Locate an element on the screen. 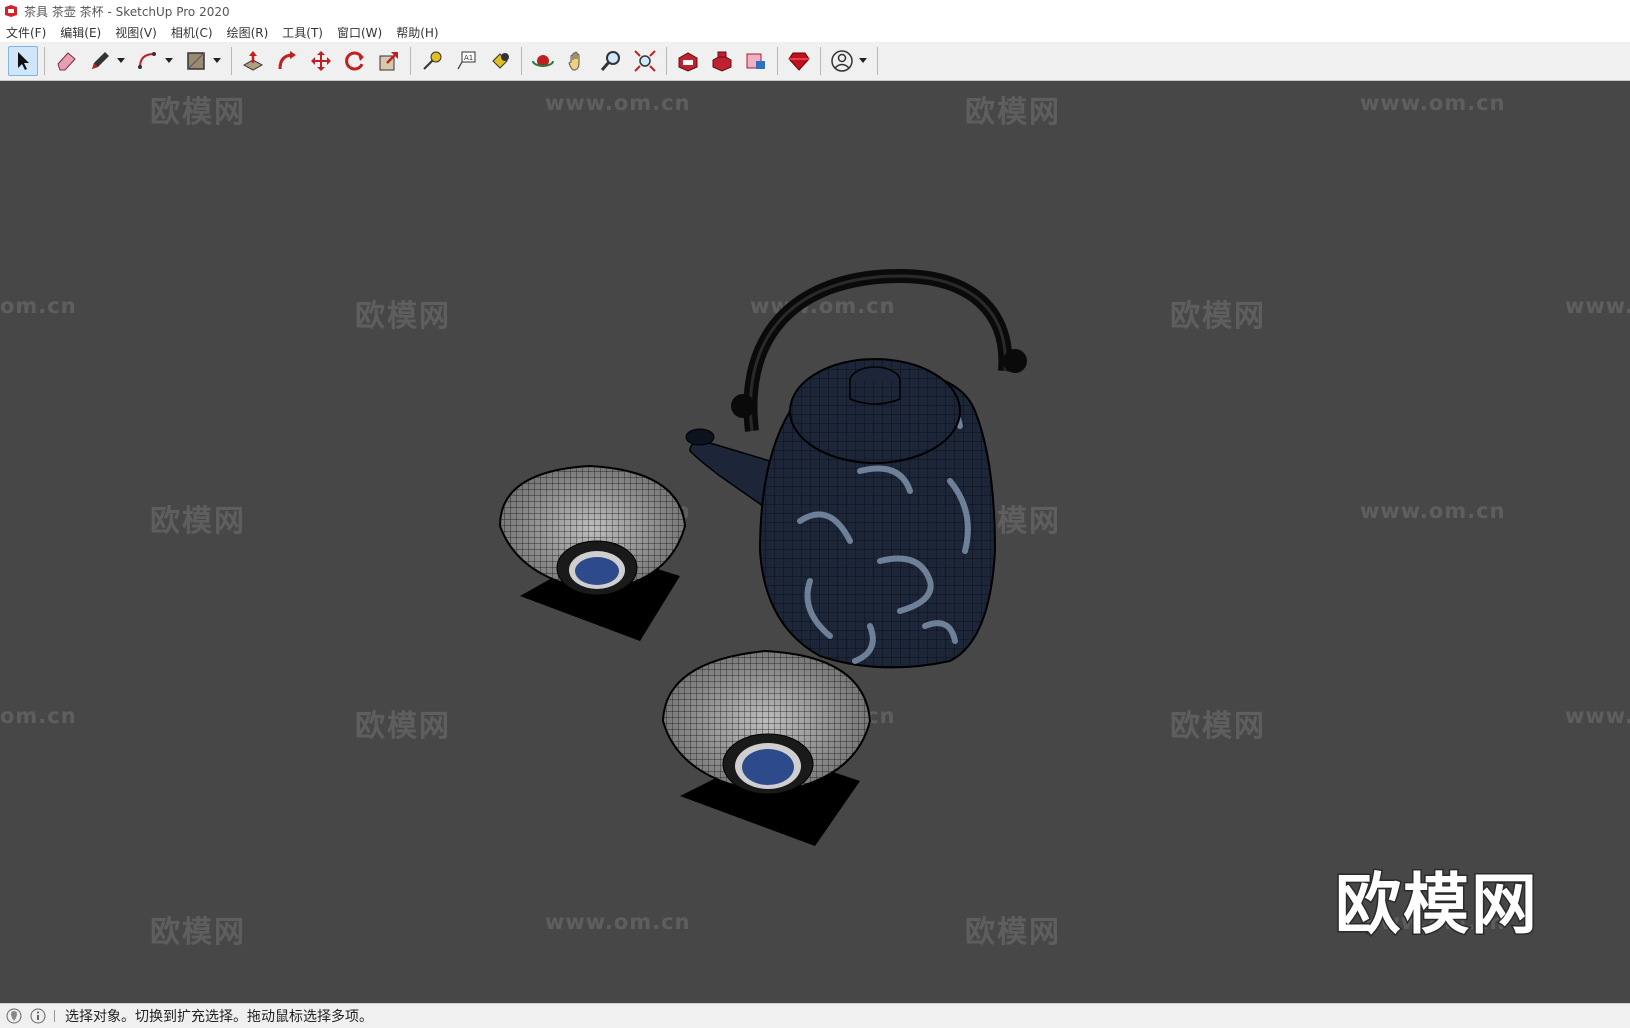 This screenshot has width=1630, height=1028. eraser-icon is located at coordinates (66, 61).